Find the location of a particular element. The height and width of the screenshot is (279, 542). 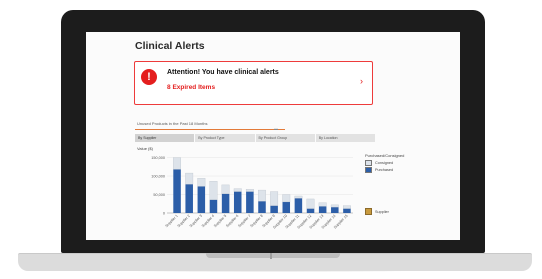

y-tick-label: 150,000 is located at coordinates (158, 158).